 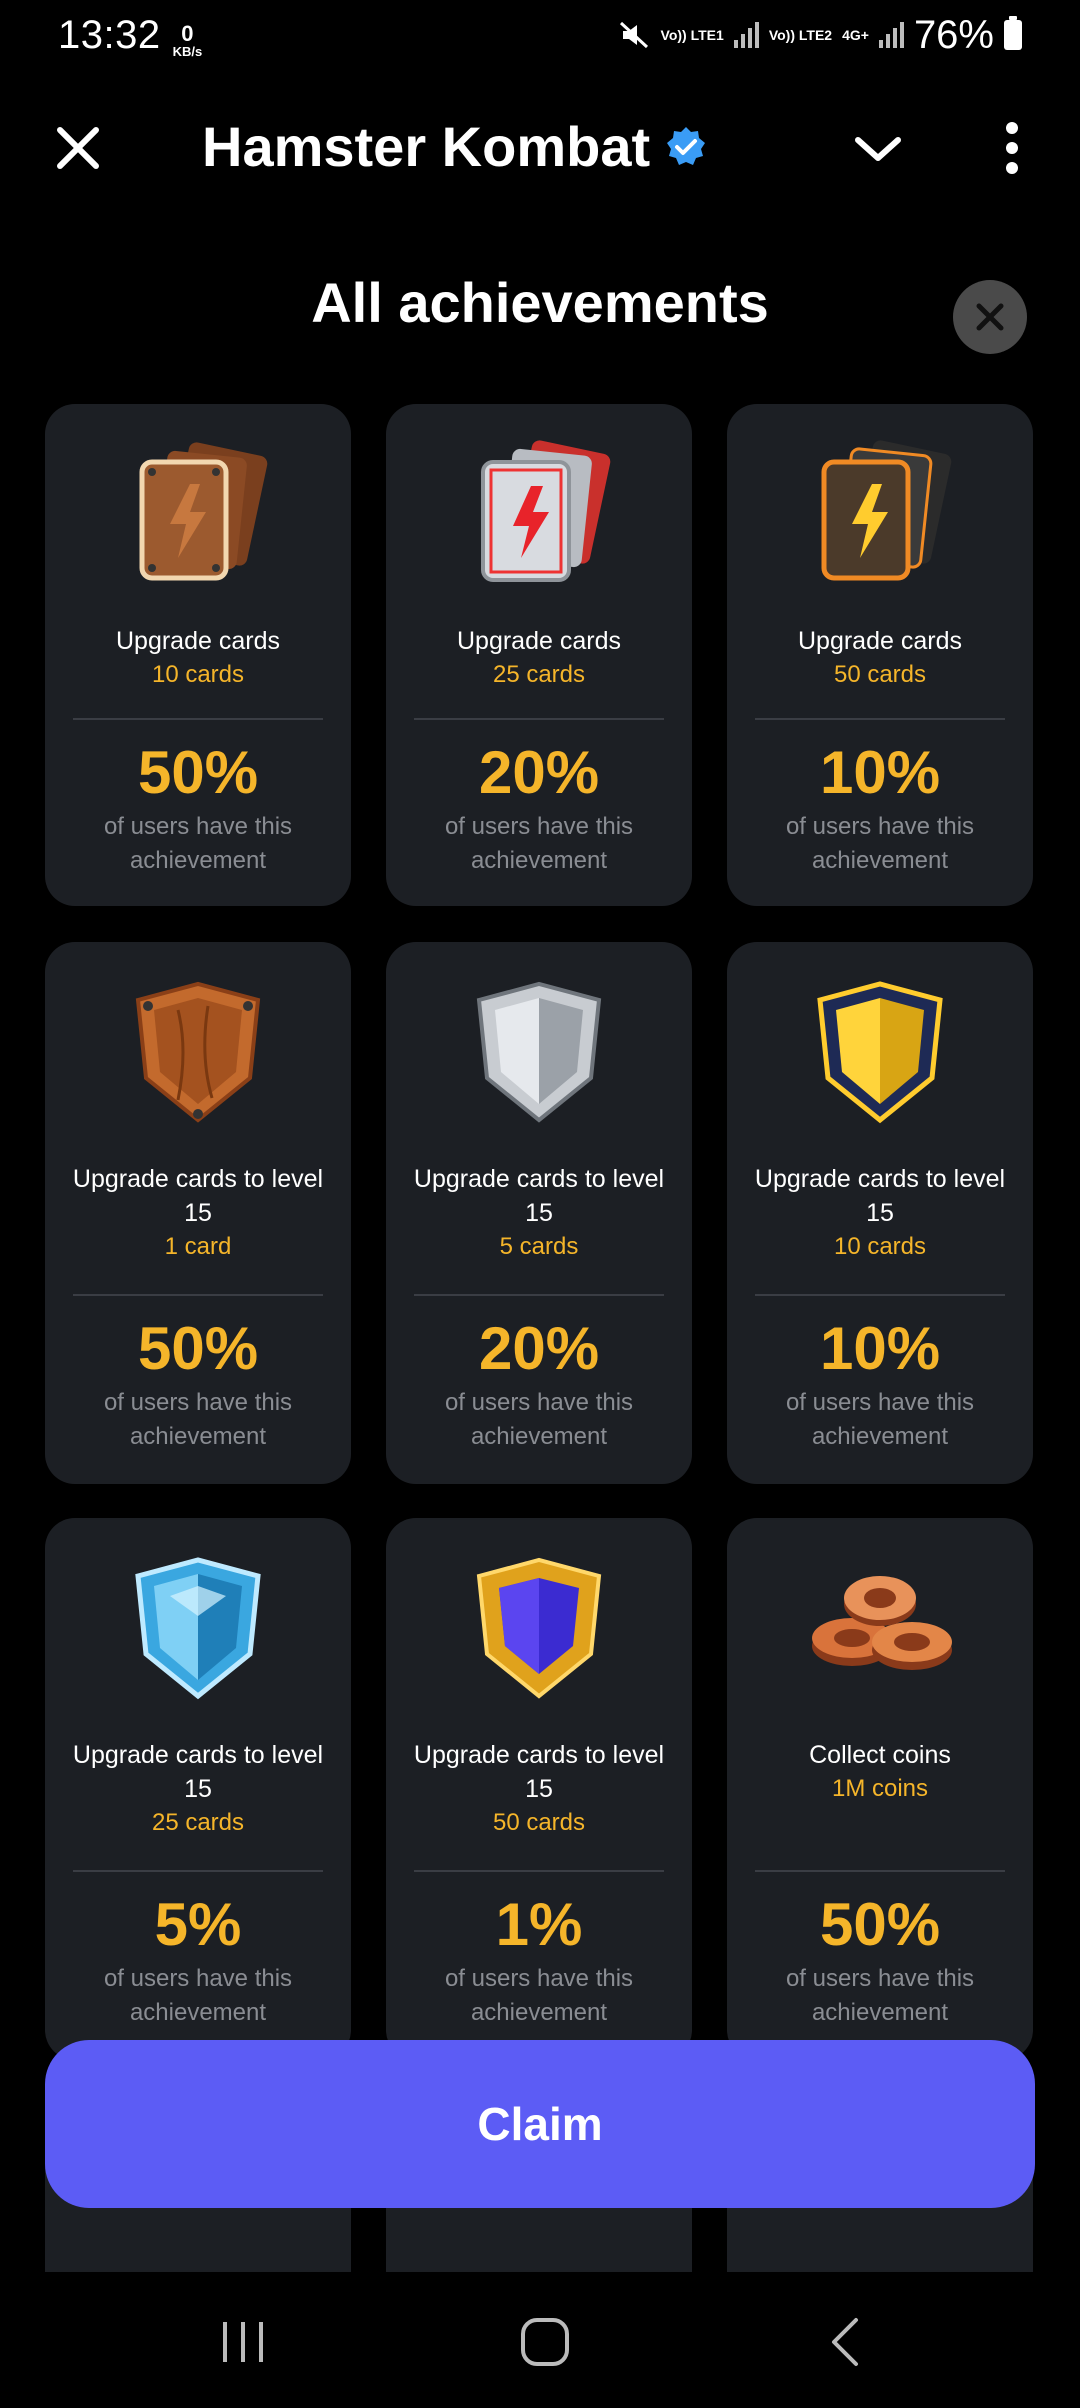 I want to click on sim2-signal-icon, so click(x=891, y=35).